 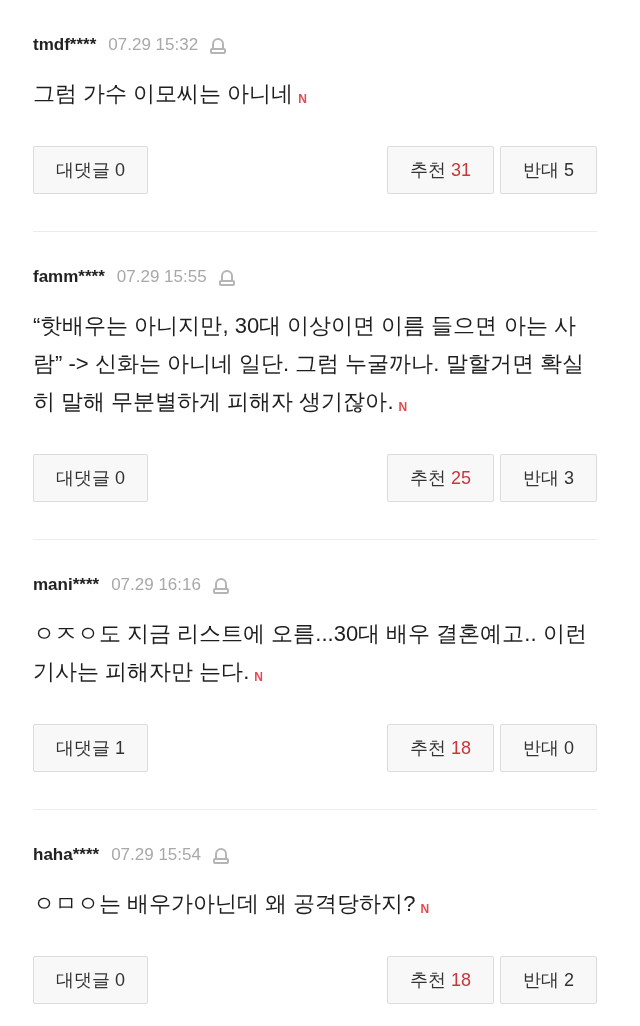 I want to click on timestamp: 07.29 15:55, so click(x=161, y=277).